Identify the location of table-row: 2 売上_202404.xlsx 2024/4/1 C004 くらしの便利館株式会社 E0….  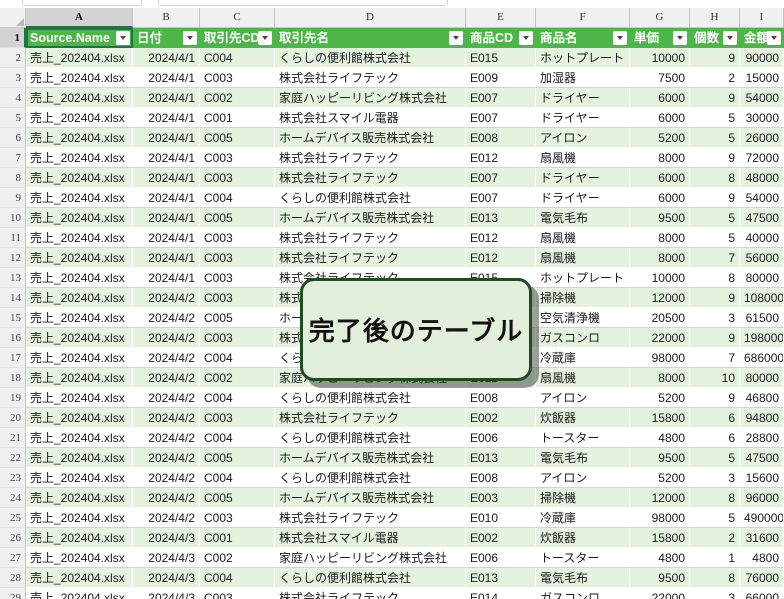
(392, 58).